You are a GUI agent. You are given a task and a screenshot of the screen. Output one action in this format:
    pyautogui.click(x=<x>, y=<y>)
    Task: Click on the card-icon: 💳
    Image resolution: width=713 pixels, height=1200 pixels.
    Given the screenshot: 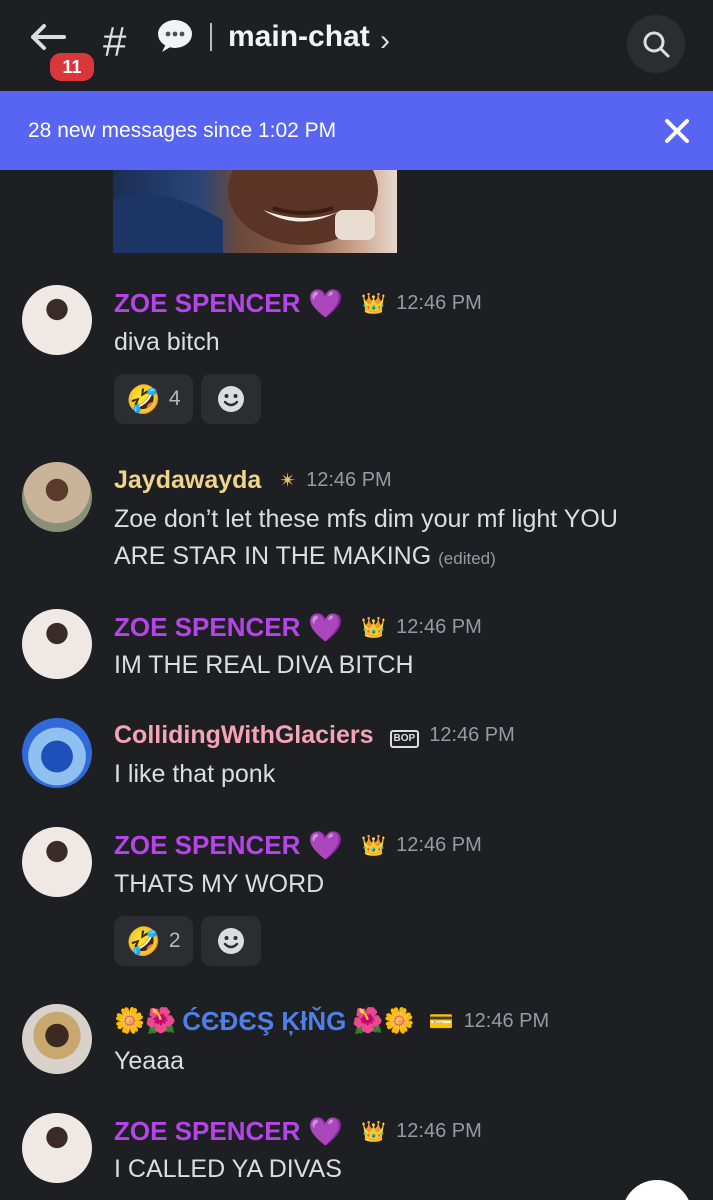 What is the action you would take?
    pyautogui.click(x=441, y=1021)
    